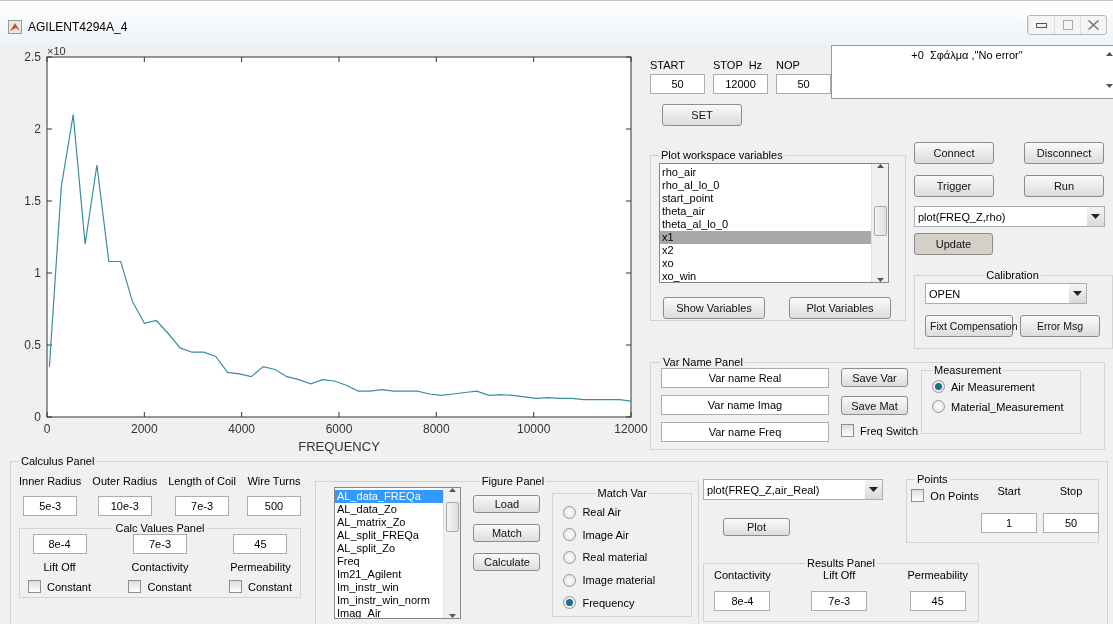  Describe the element at coordinates (765, 224) in the screenshot. I see `list-item: theta_al_lo_0` at that location.